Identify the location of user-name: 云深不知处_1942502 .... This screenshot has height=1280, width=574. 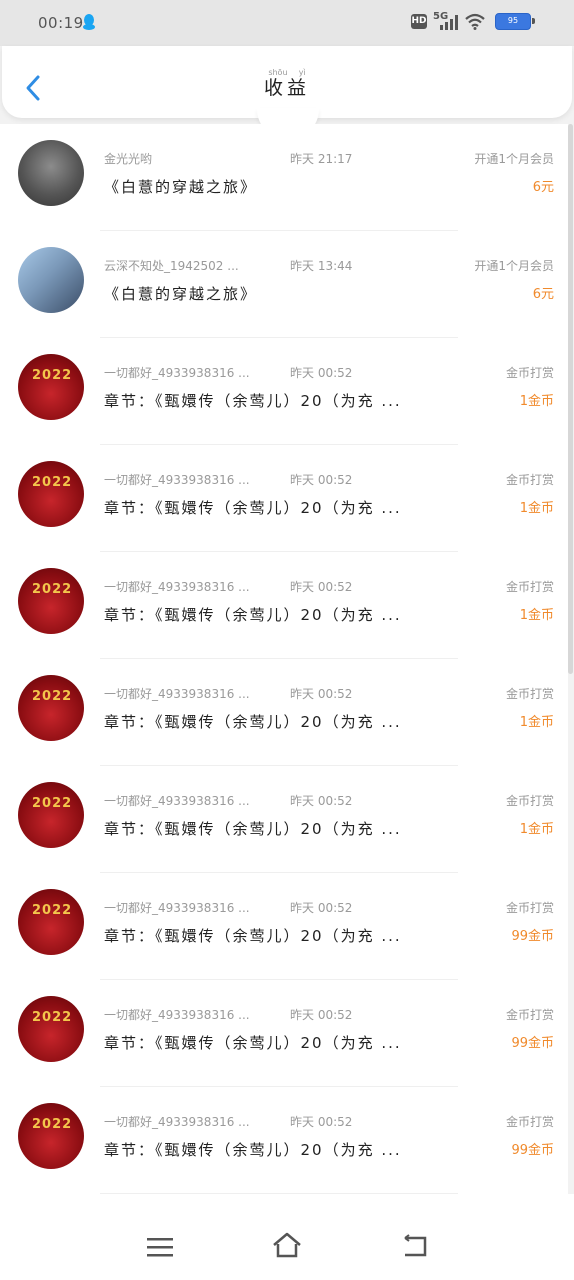
(171, 266).